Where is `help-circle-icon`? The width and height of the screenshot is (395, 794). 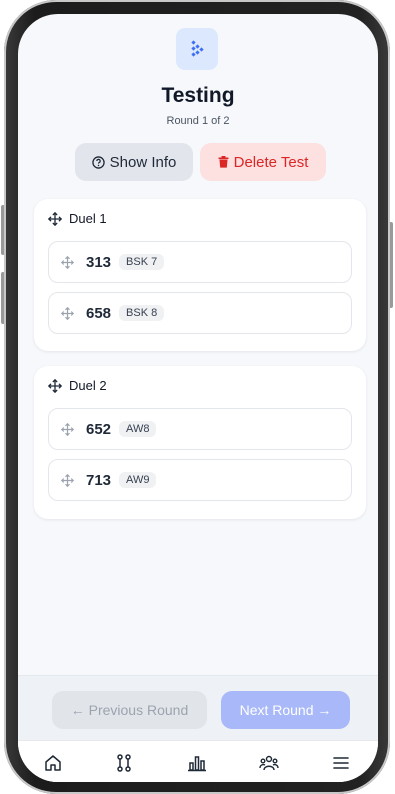
help-circle-icon is located at coordinates (98, 162).